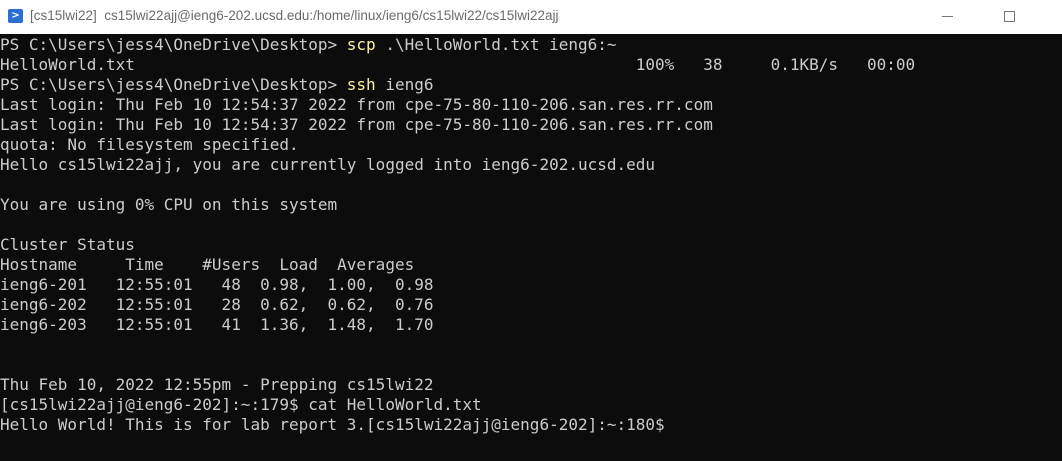  Describe the element at coordinates (947, 17) in the screenshot. I see `minimize-button` at that location.